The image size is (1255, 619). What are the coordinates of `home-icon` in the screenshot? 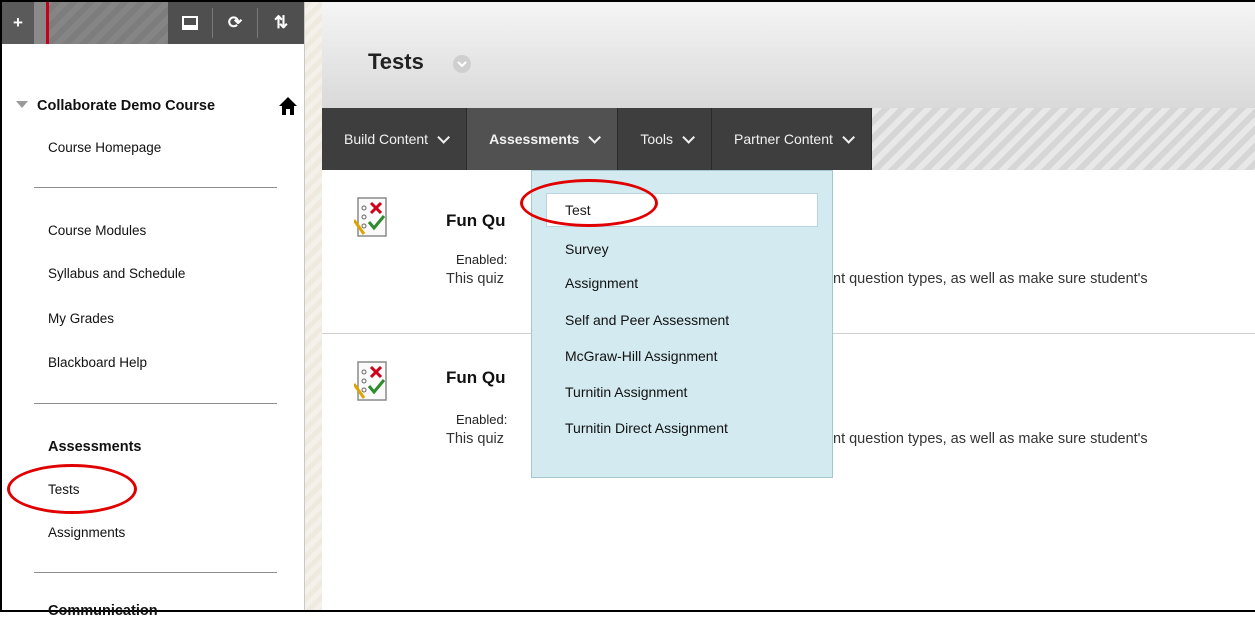 It's located at (288, 106).